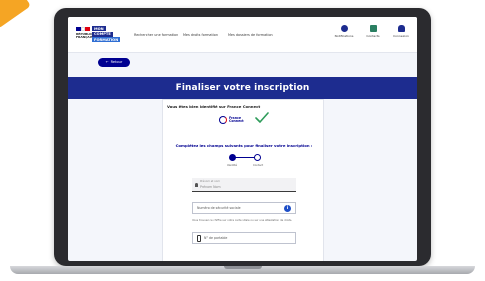 The image size is (485, 281). Describe the element at coordinates (219, 208) in the screenshot. I see `social-security-placeholder: Numéro de sécurité sociale` at that location.